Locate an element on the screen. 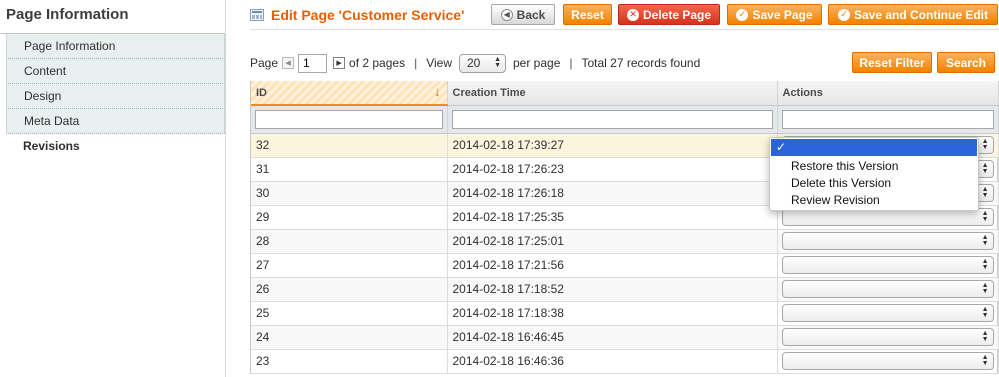 The image size is (999, 377). revision-id: 31 is located at coordinates (349, 169).